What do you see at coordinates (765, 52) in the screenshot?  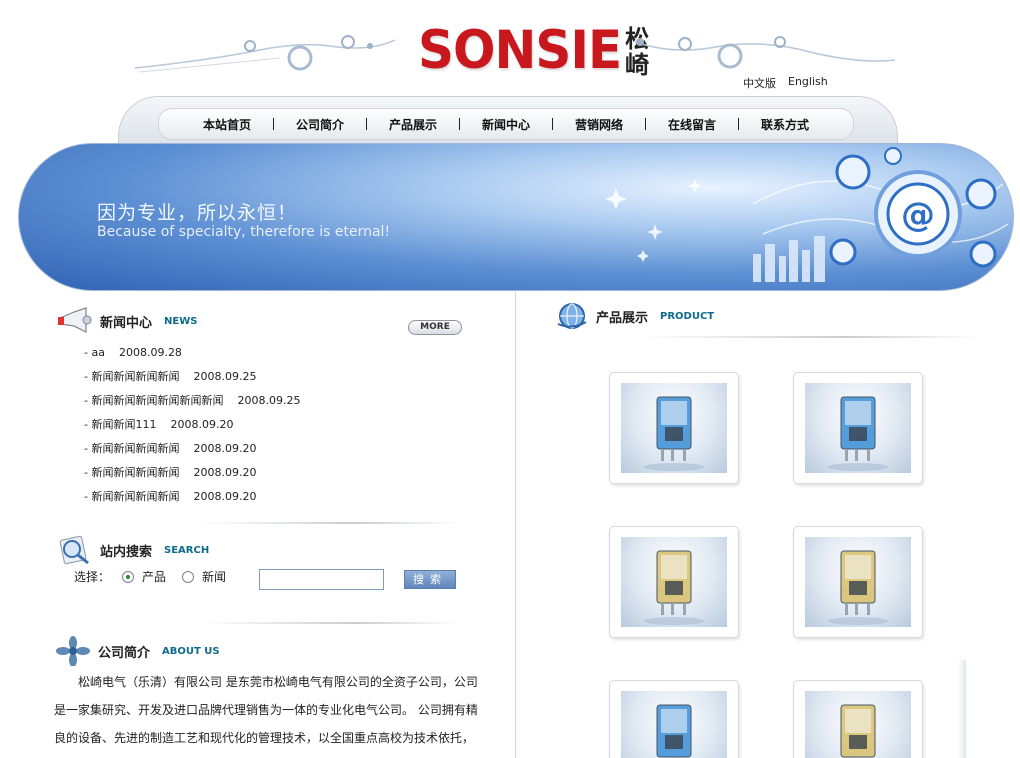 I see `decorative-swirl-right` at bounding box center [765, 52].